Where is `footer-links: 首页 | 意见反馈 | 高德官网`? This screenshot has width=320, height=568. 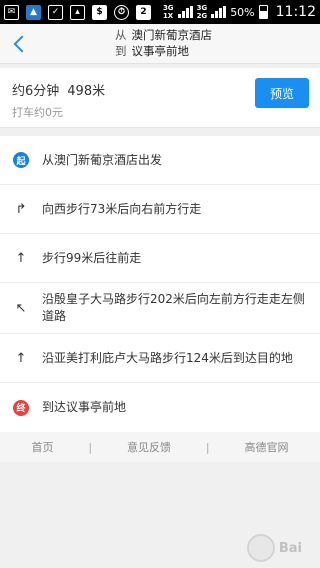
footer-links: 首页 | 意见反馈 | 高德官网 is located at coordinates (160, 447).